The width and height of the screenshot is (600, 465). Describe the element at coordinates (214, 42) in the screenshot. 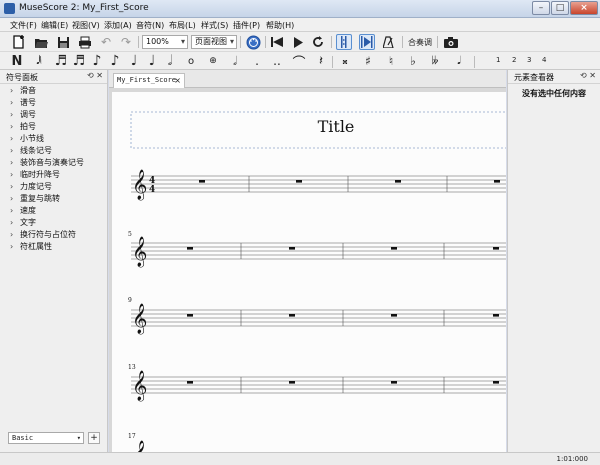

I see `view-mode-select: 页面视图 ▾` at that location.